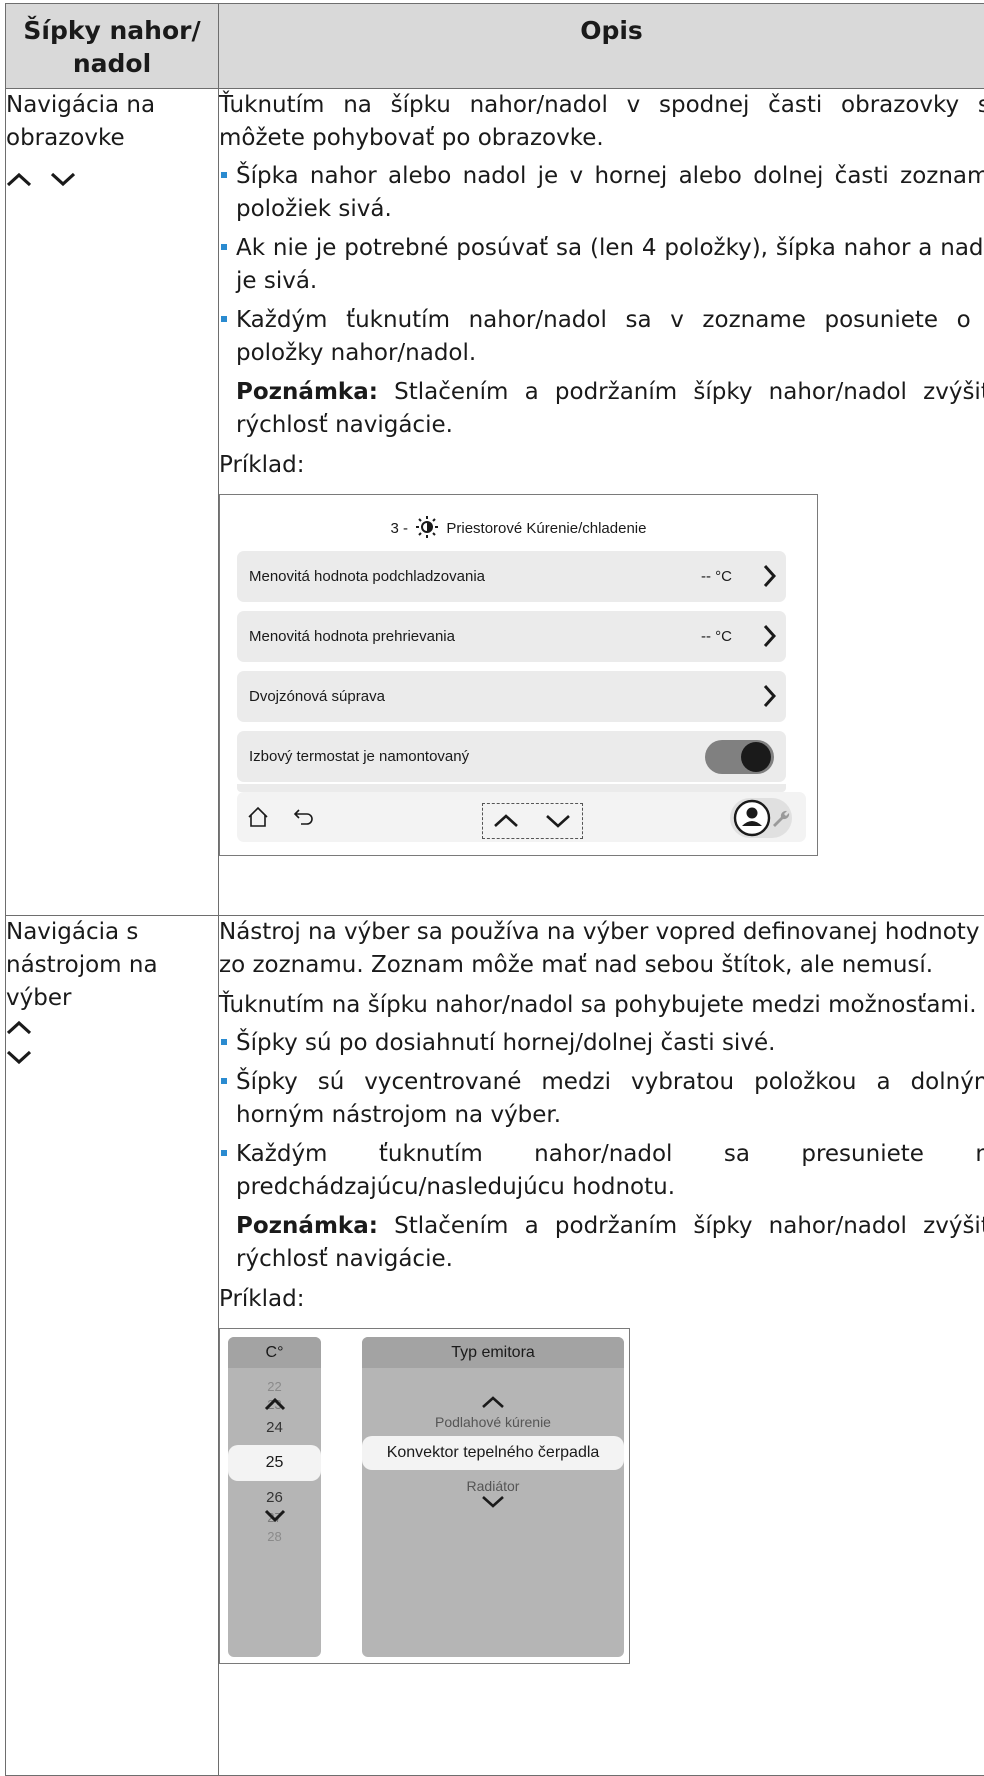  Describe the element at coordinates (307, 1226) in the screenshot. I see `row2-note-label: Poznámka:` at that location.